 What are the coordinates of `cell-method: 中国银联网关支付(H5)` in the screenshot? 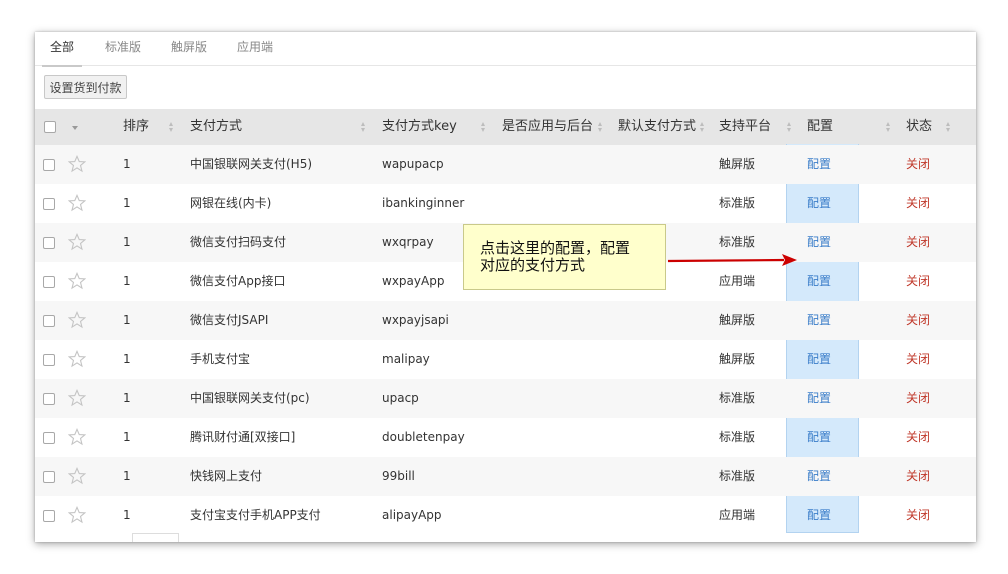 It's located at (251, 164).